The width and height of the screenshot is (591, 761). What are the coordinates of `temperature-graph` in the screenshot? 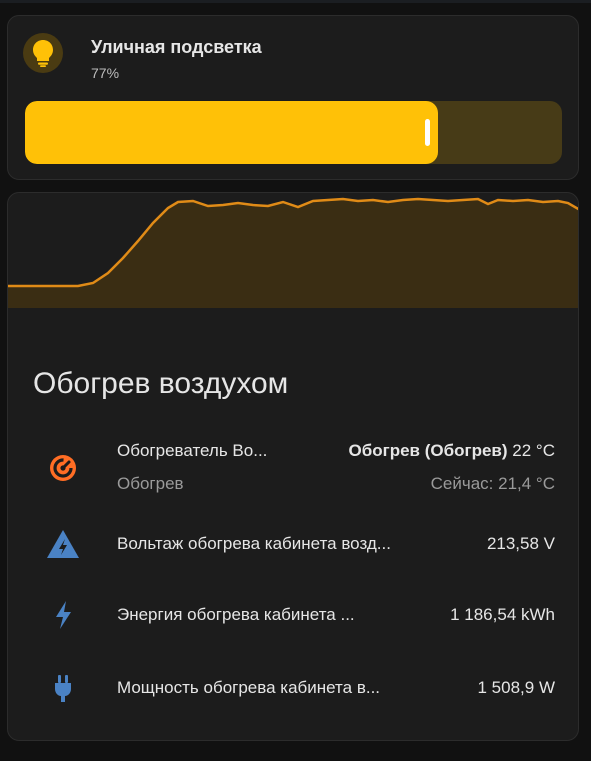 It's located at (293, 252).